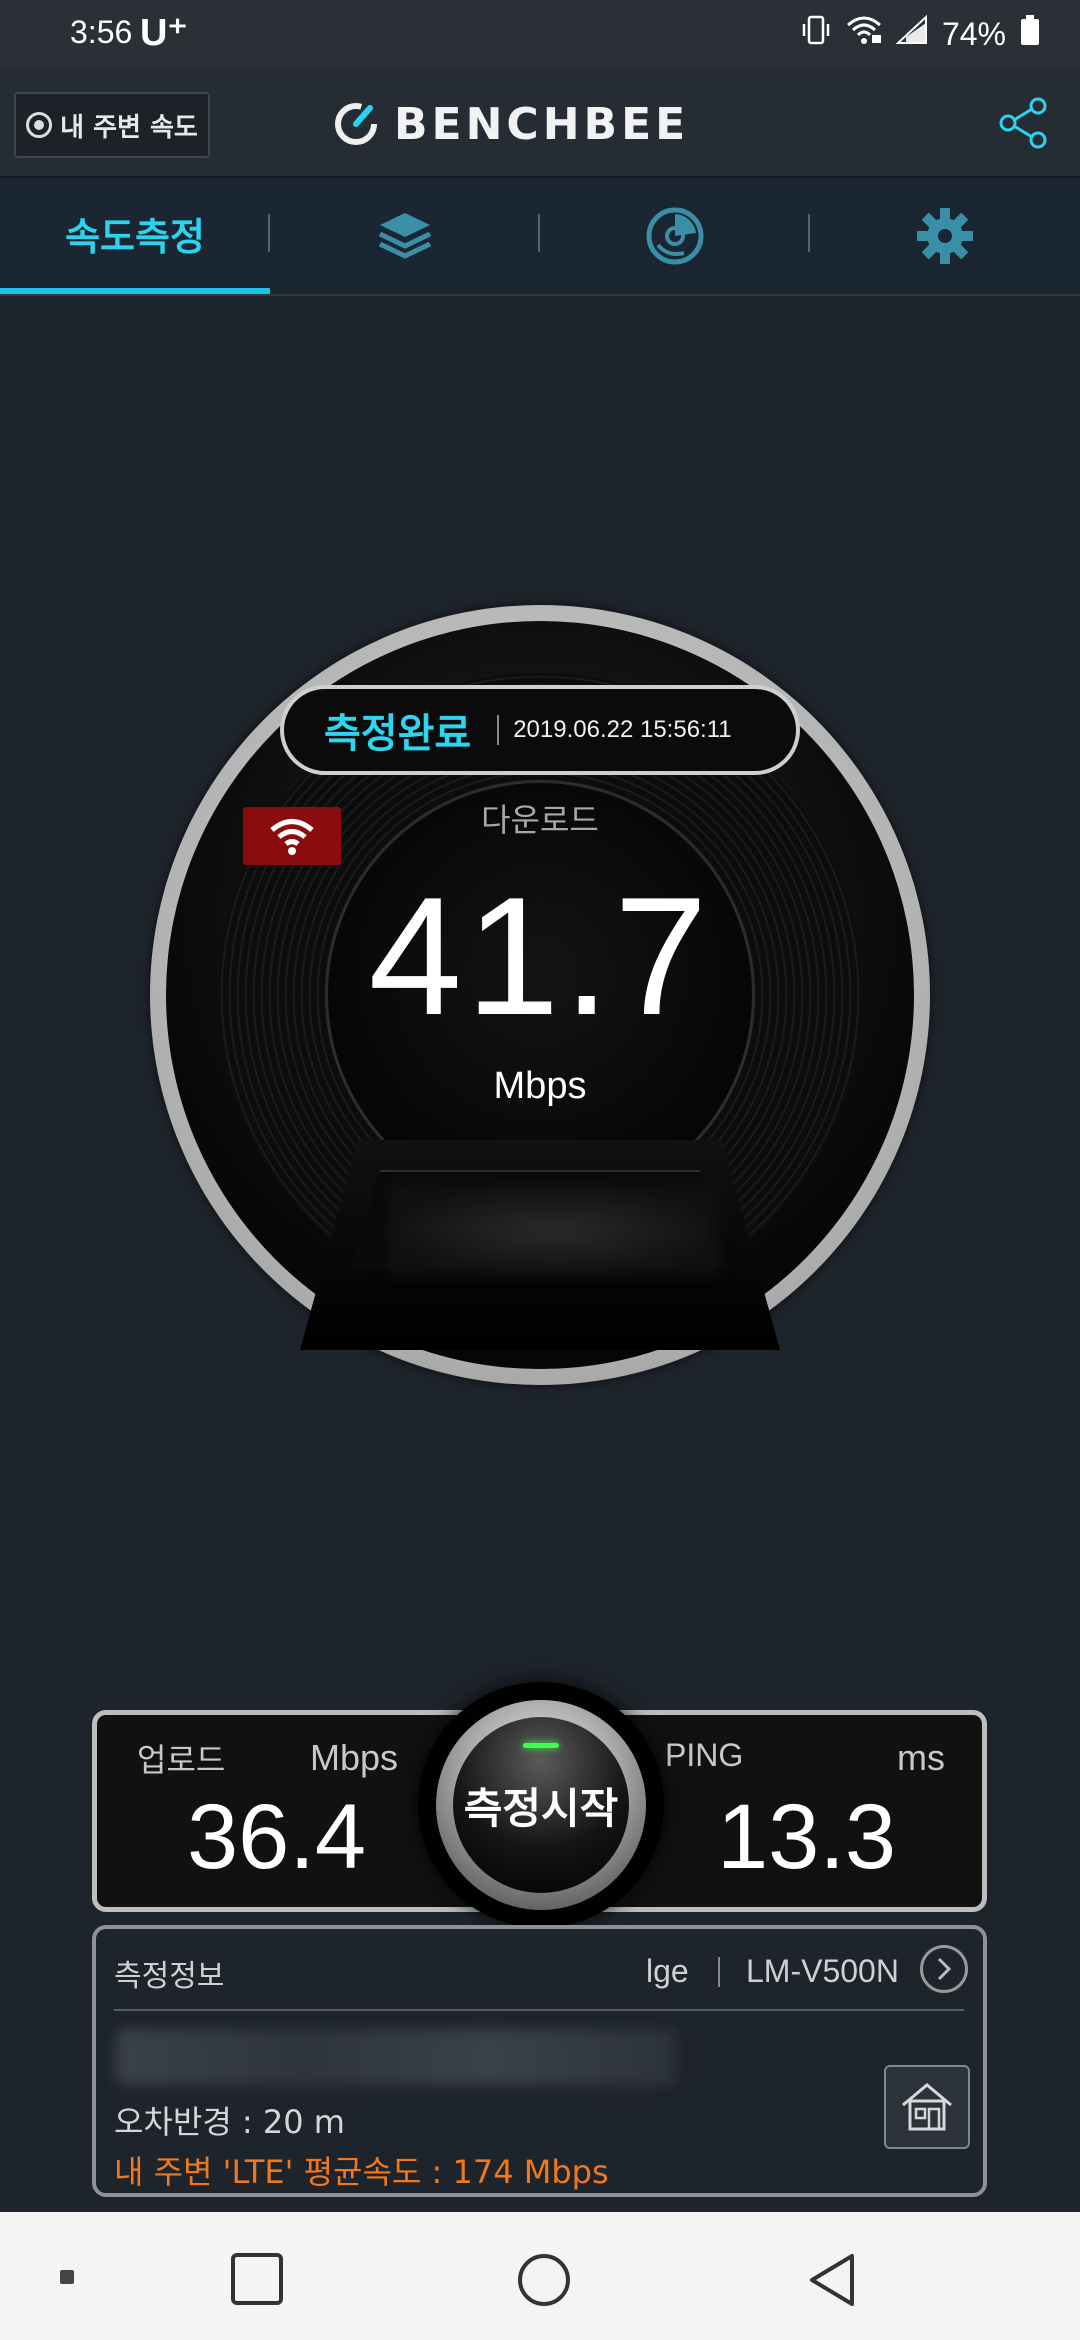 This screenshot has width=1080, height=2340. What do you see at coordinates (257, 2281) in the screenshot?
I see `overview-square-icon` at bounding box center [257, 2281].